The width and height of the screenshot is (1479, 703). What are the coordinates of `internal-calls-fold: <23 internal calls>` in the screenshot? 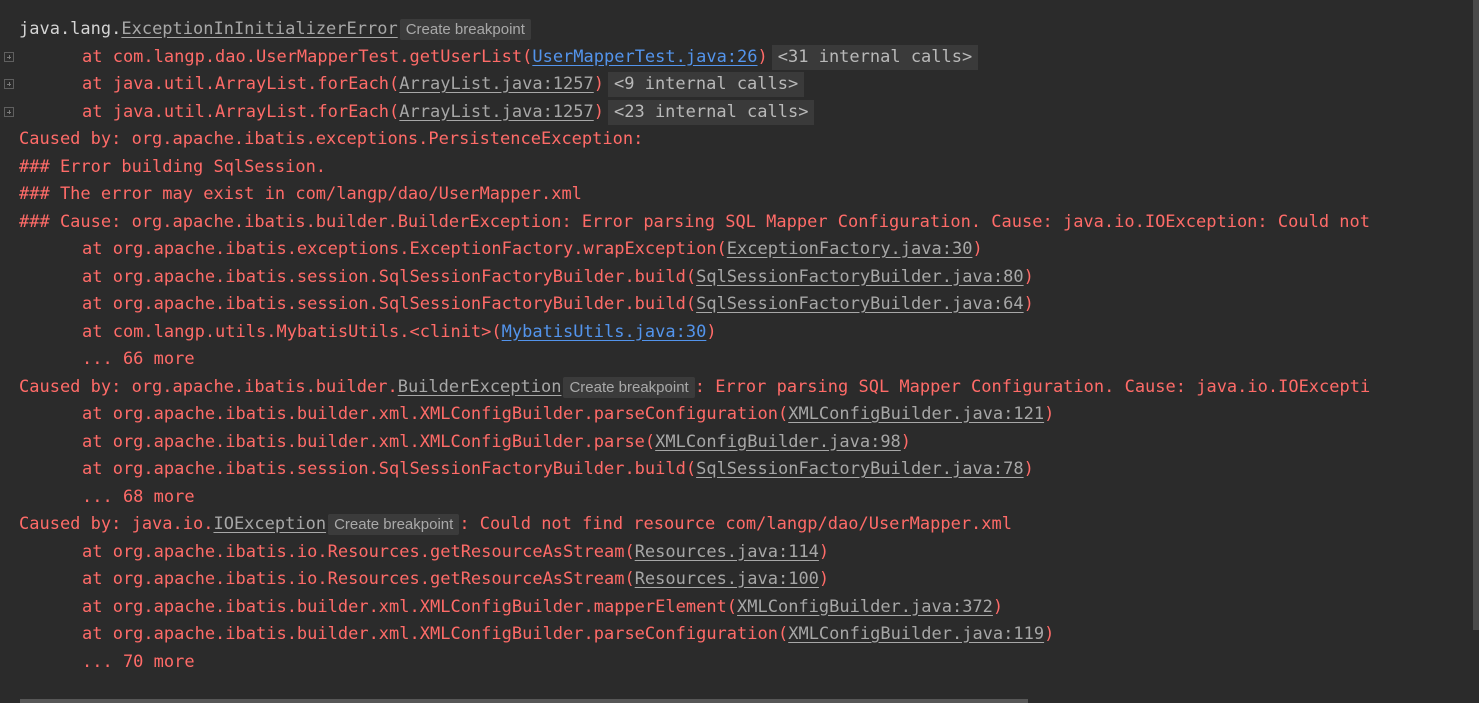 It's located at (711, 112).